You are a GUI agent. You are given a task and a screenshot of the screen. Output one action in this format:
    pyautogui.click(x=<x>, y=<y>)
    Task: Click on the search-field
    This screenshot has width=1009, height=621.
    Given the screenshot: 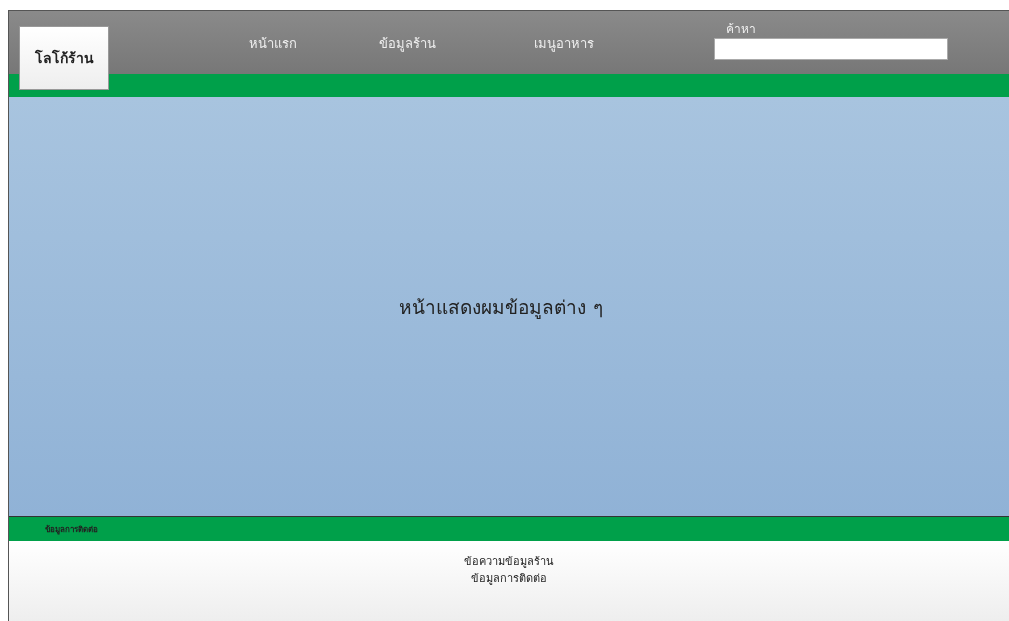 What is the action you would take?
    pyautogui.click(x=831, y=49)
    